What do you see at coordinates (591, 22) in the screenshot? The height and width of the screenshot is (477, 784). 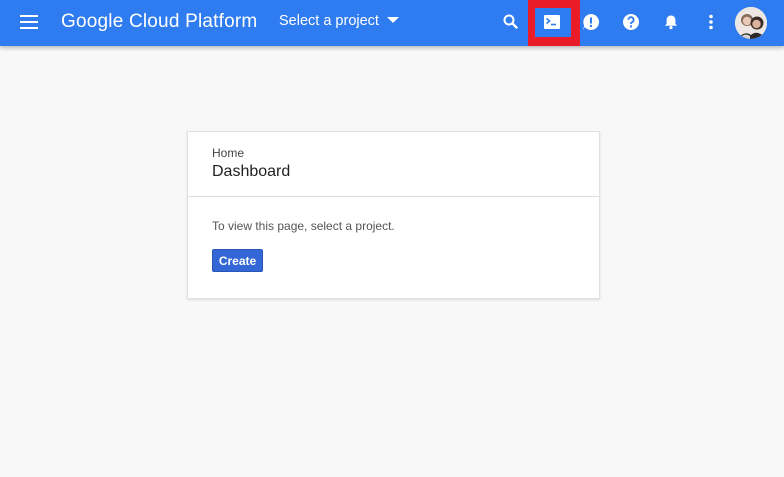 I see `feedback-icon` at bounding box center [591, 22].